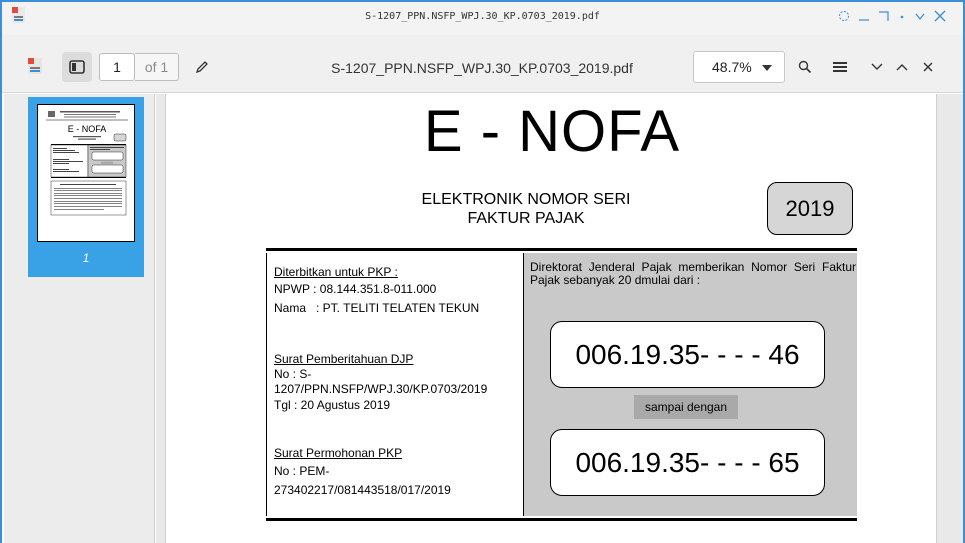  I want to click on close-icon, so click(940, 16).